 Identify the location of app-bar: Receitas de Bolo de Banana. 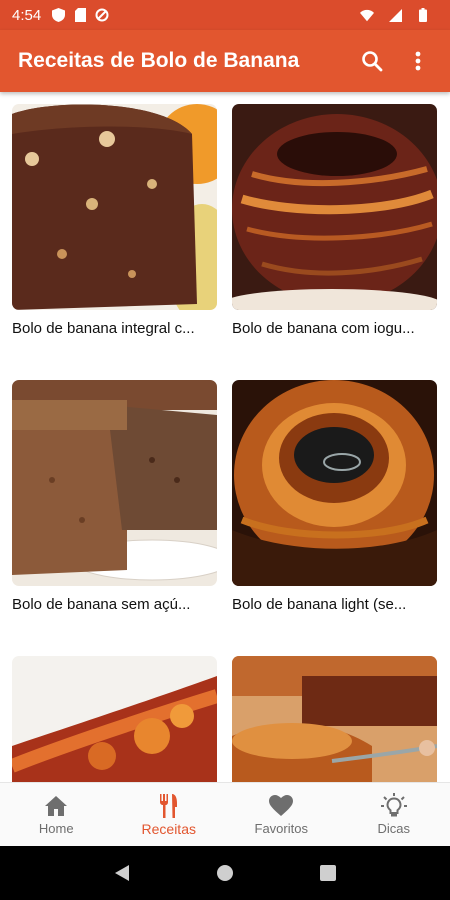
(225, 61).